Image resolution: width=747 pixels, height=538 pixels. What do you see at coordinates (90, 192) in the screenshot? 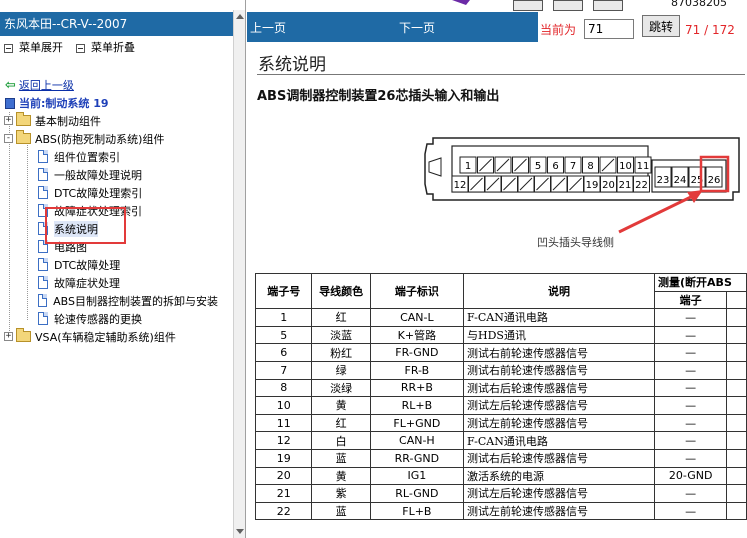
I see `tree-item-dtc-index: DTC故障处理索引` at bounding box center [90, 192].